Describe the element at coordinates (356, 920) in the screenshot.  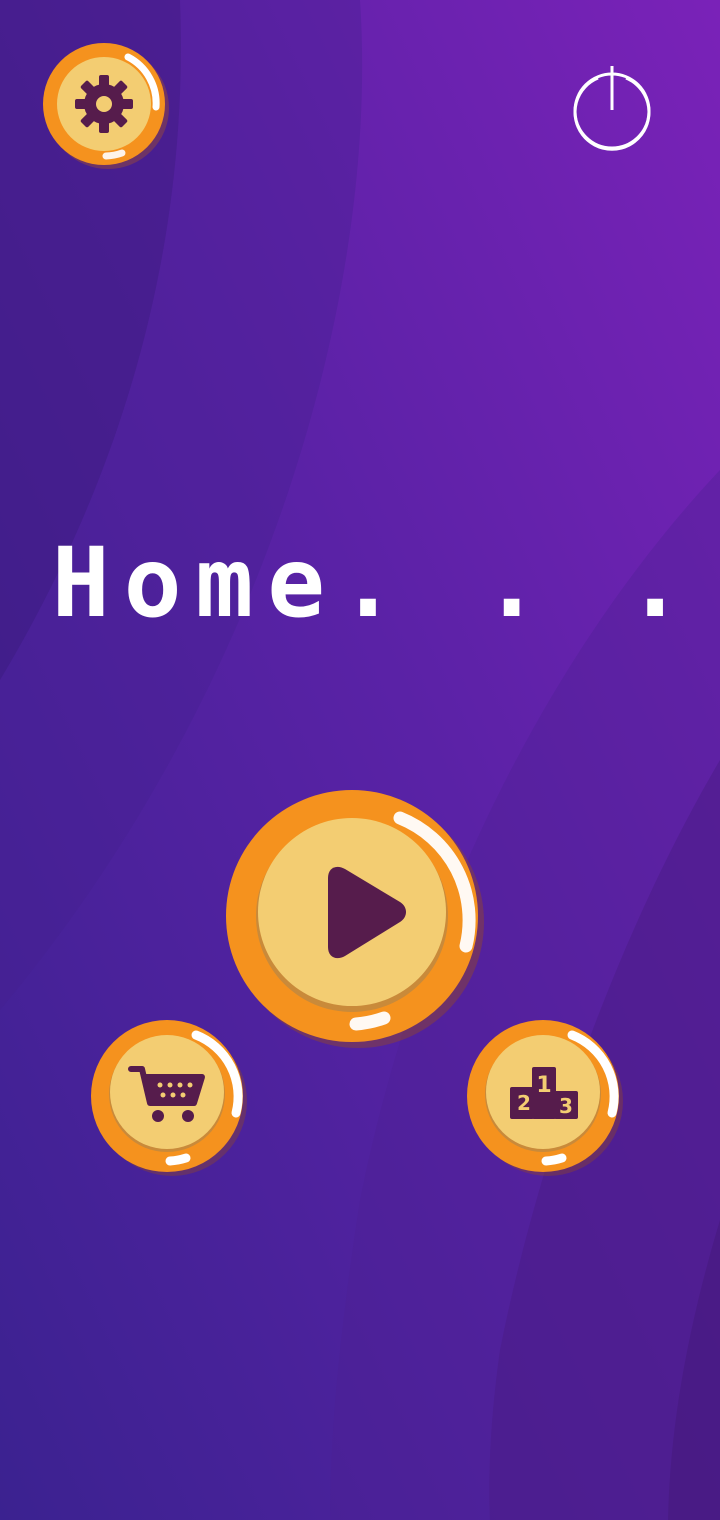
I see `play-button` at that location.